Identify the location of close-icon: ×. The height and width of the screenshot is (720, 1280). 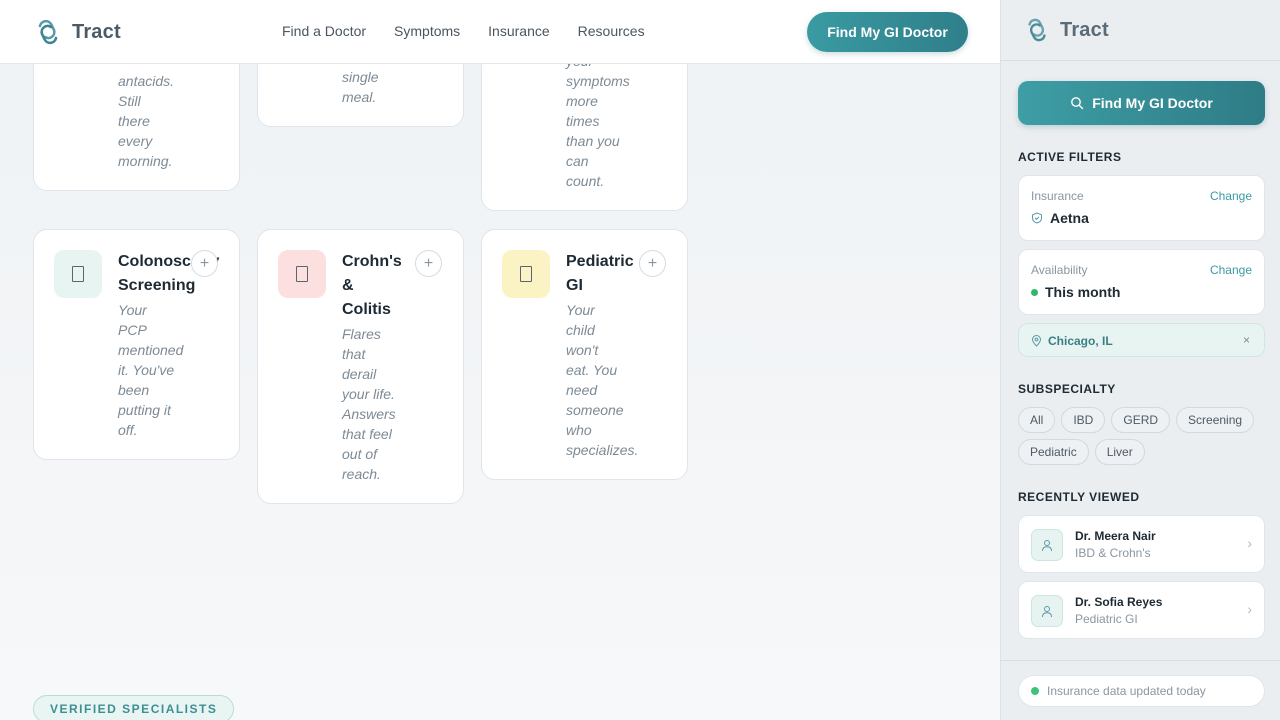
(1246, 340).